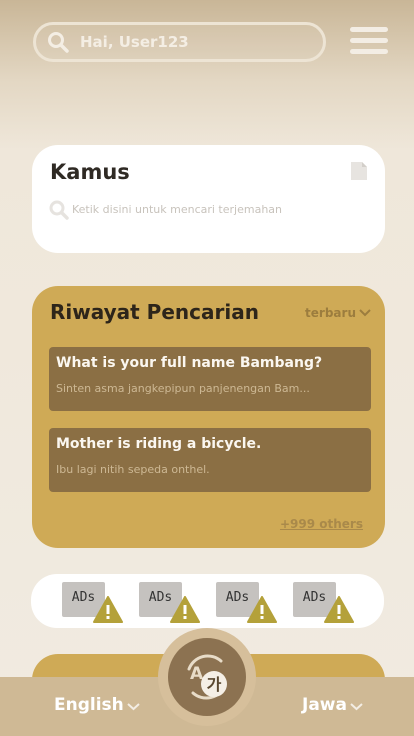 The image size is (414, 736). I want to click on kamus-search-input: Ketik disini untuk mencari terjemahan, so click(177, 209).